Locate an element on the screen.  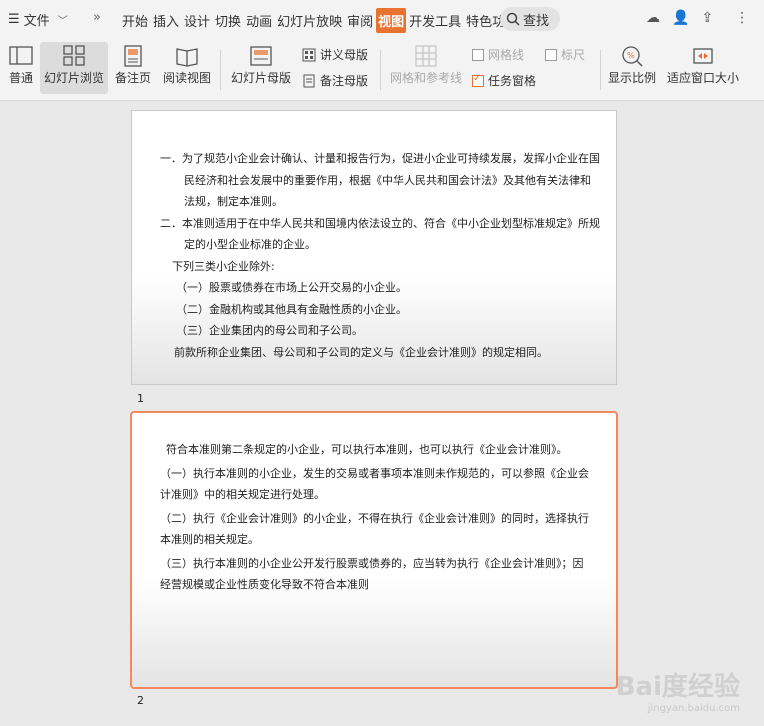
zoom-icon: % is located at coordinates (632, 56).